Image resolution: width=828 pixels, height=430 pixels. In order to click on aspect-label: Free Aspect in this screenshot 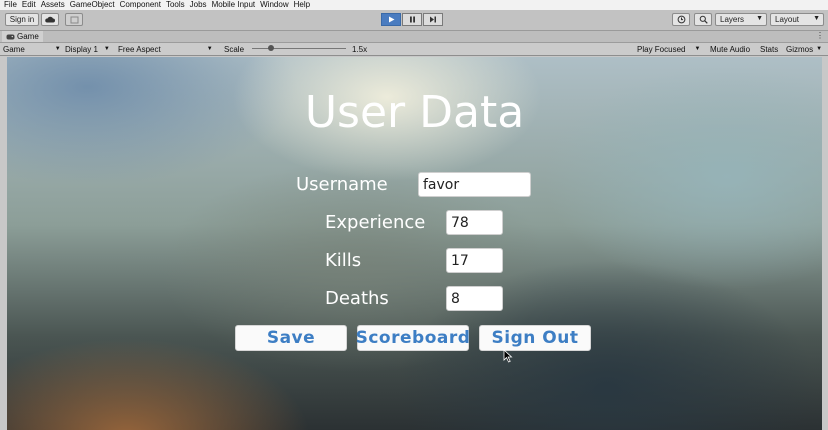, I will do `click(139, 49)`.